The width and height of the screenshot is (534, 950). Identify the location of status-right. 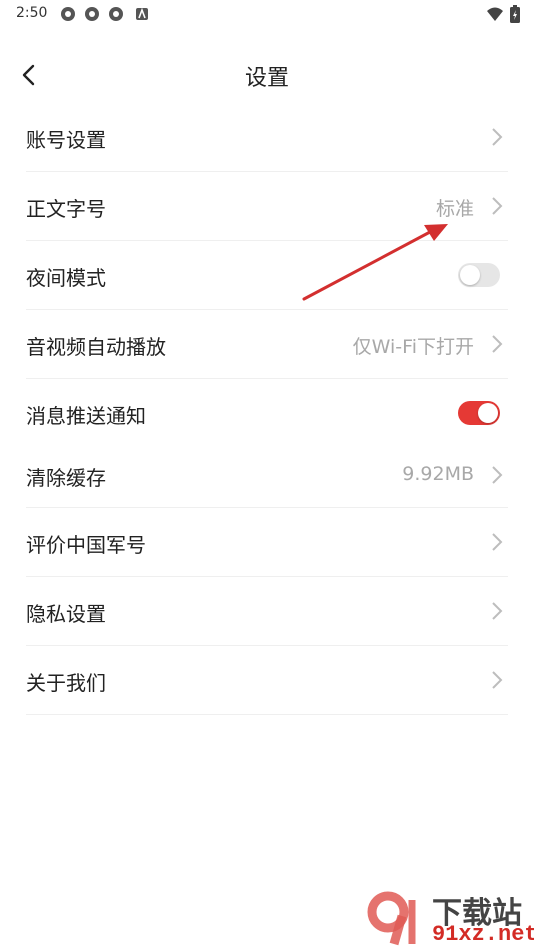
(503, 14).